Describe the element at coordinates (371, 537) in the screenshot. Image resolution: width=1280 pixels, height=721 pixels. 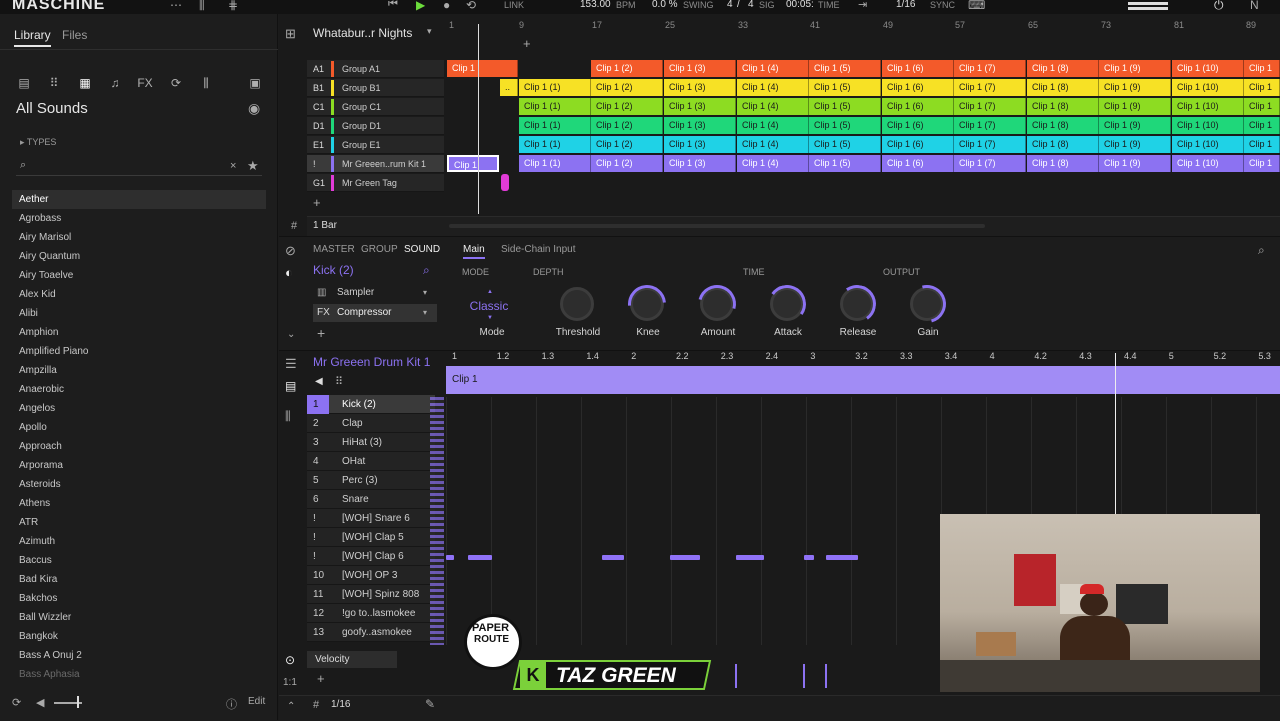
I see `pad-row: ! [WOH] Clap 5` at that location.